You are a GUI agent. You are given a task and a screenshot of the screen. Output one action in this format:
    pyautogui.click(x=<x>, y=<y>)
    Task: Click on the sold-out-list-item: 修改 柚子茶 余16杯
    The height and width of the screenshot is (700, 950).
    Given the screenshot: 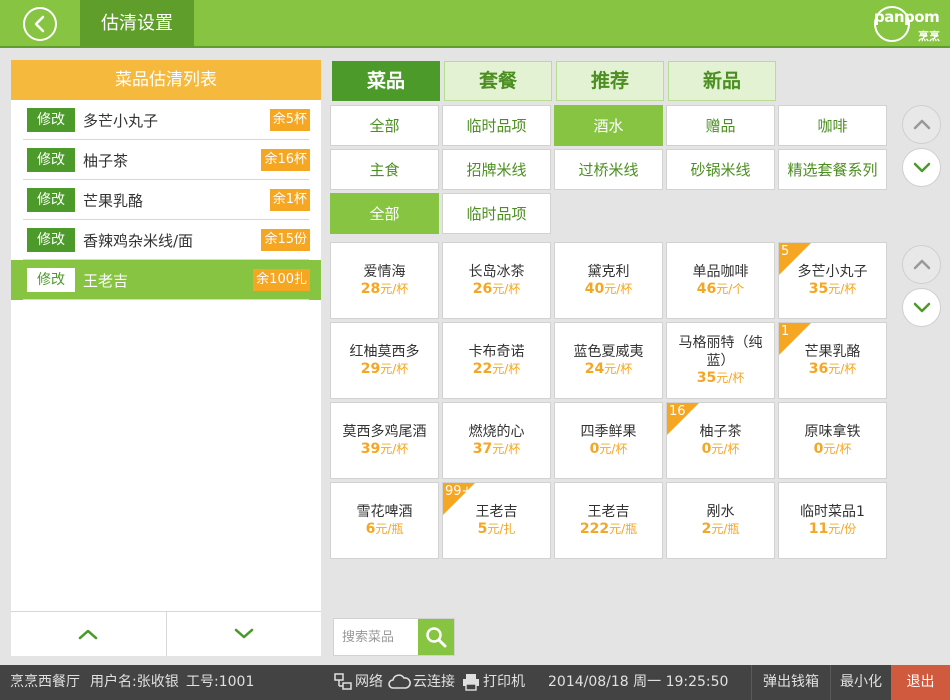 What is the action you would take?
    pyautogui.click(x=166, y=160)
    